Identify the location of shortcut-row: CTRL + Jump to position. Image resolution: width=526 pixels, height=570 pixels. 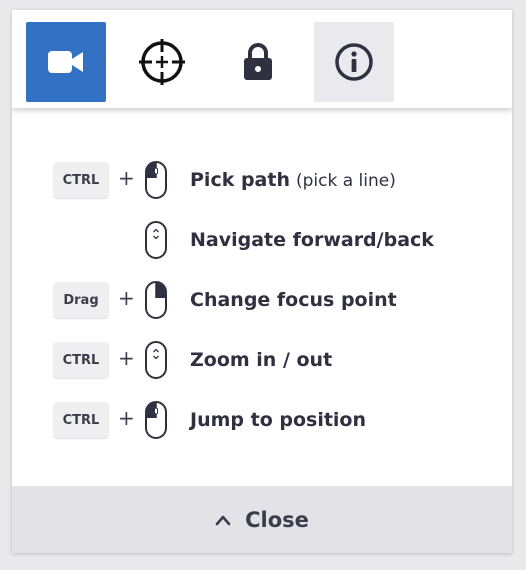
(262, 420).